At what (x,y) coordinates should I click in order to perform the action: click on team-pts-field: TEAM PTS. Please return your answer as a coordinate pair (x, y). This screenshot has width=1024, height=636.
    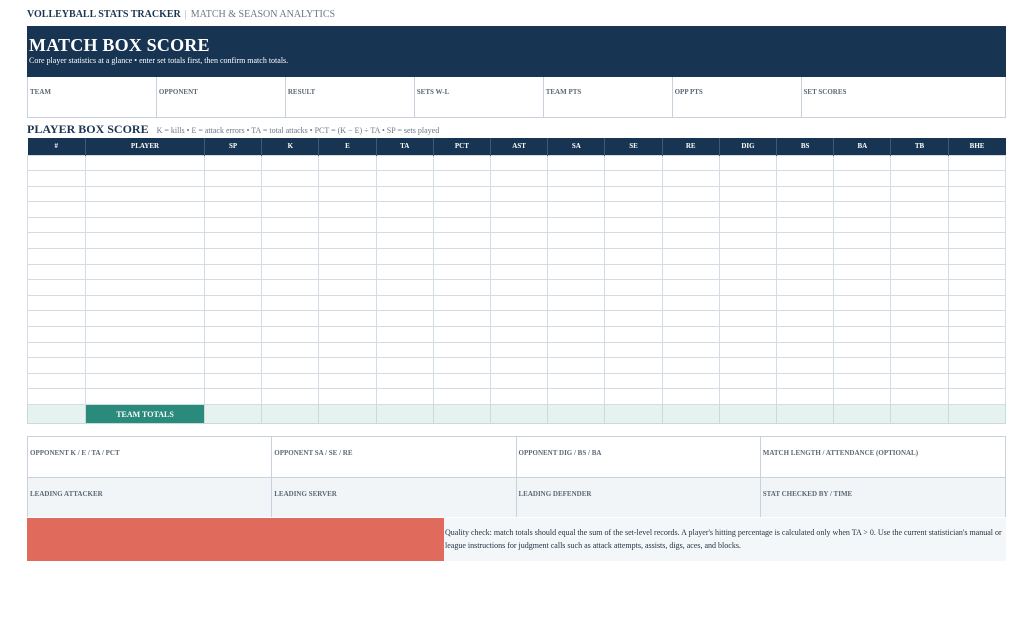
    Looking at the image, I should click on (608, 97).